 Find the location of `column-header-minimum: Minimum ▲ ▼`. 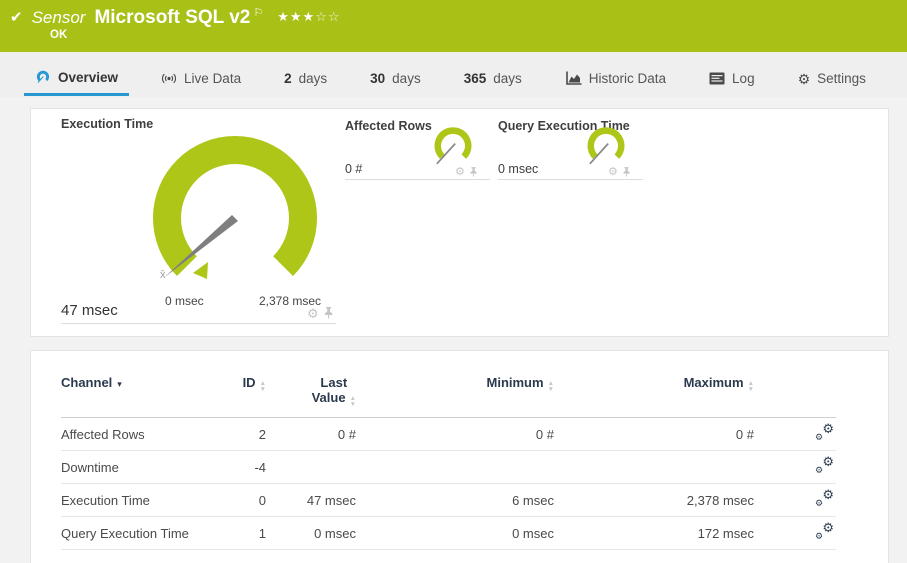

column-header-minimum: Minimum ▲ ▼ is located at coordinates (455, 396).